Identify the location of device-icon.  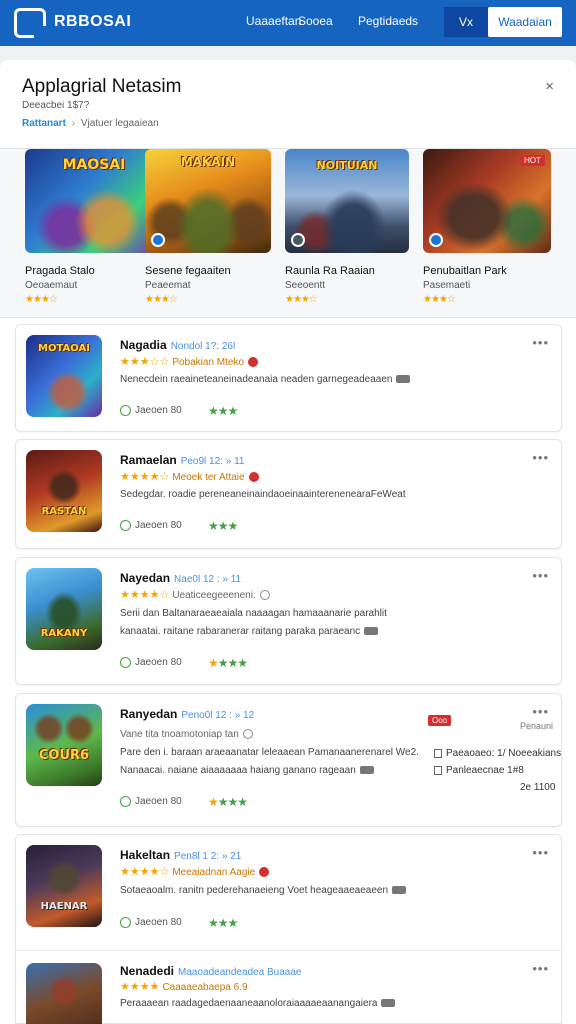
(403, 379).